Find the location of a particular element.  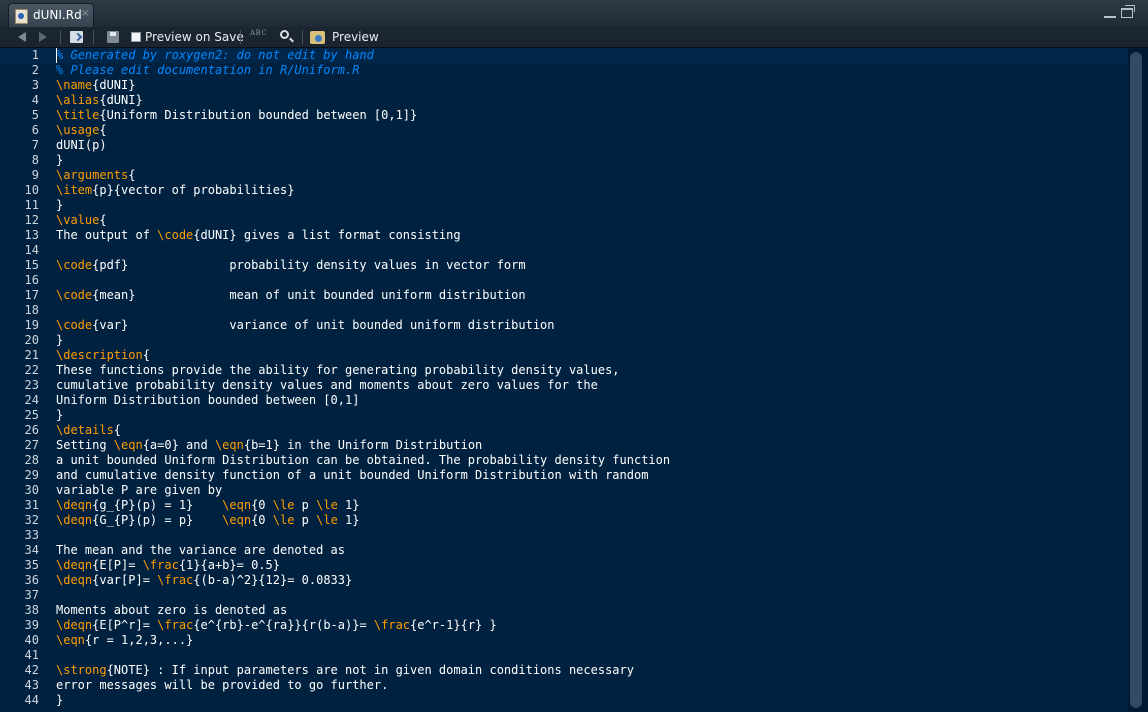

preview-on-save-checkbox is located at coordinates (136, 37).